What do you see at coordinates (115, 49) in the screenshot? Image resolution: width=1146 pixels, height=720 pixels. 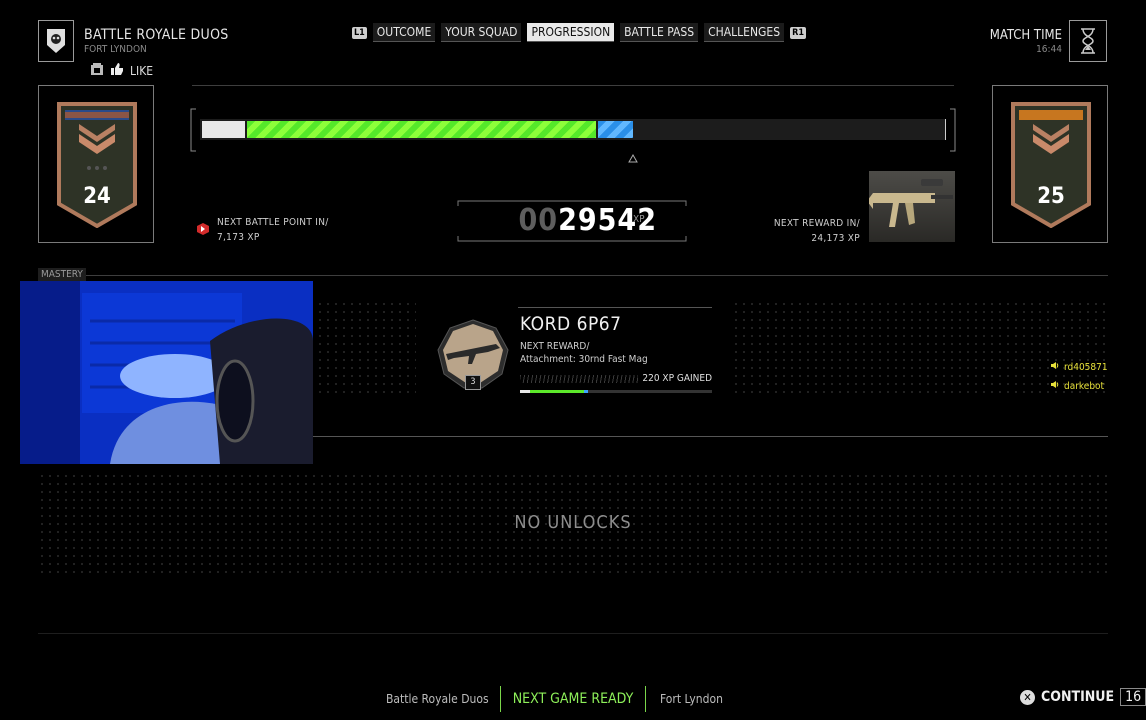 I see `map-name: FORT LYNDON` at bounding box center [115, 49].